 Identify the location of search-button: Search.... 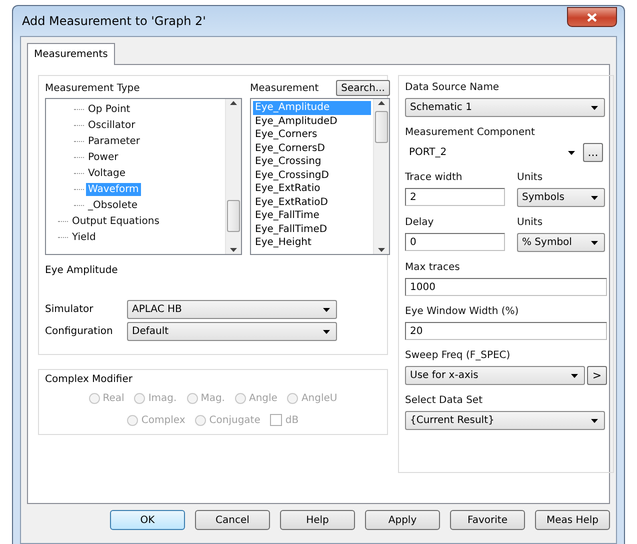
(363, 88).